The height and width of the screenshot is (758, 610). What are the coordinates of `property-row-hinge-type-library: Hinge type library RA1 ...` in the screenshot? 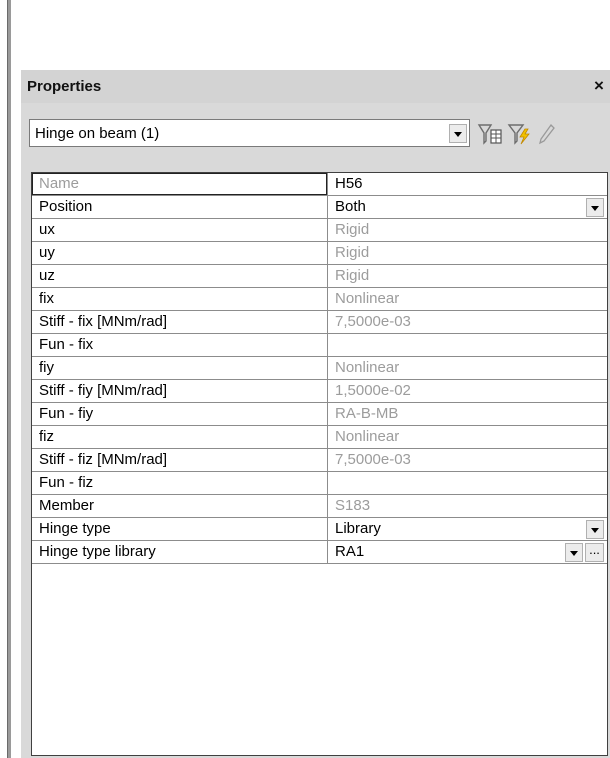 It's located at (319, 552).